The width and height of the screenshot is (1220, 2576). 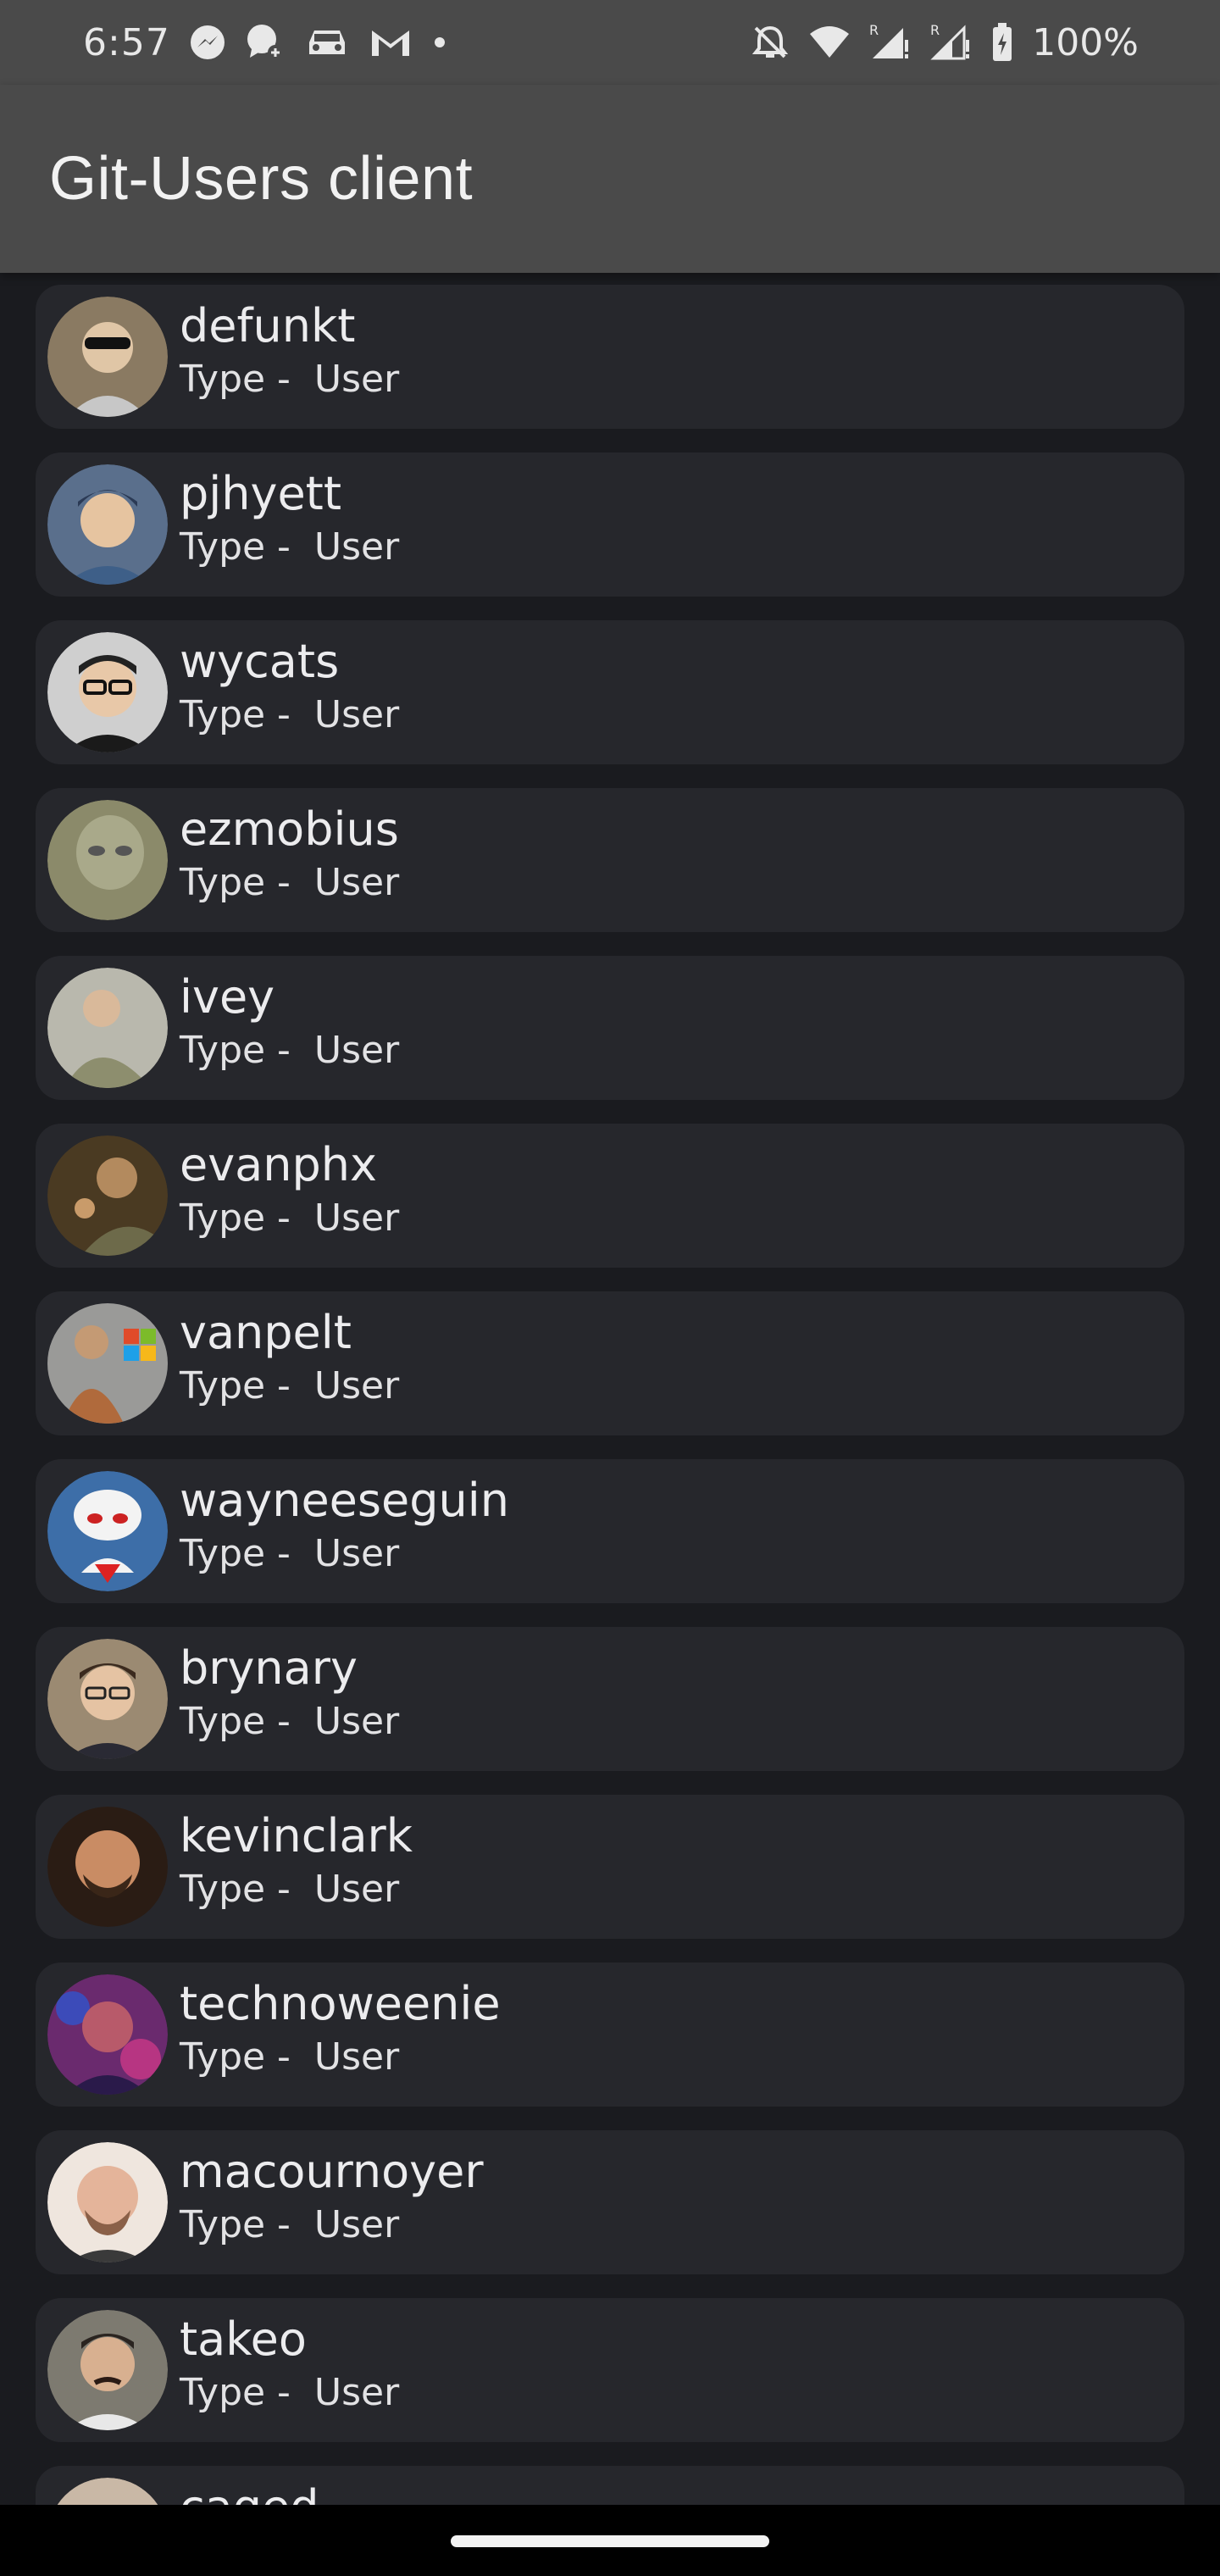 I want to click on battery-percent: 100%, so click(x=1085, y=42).